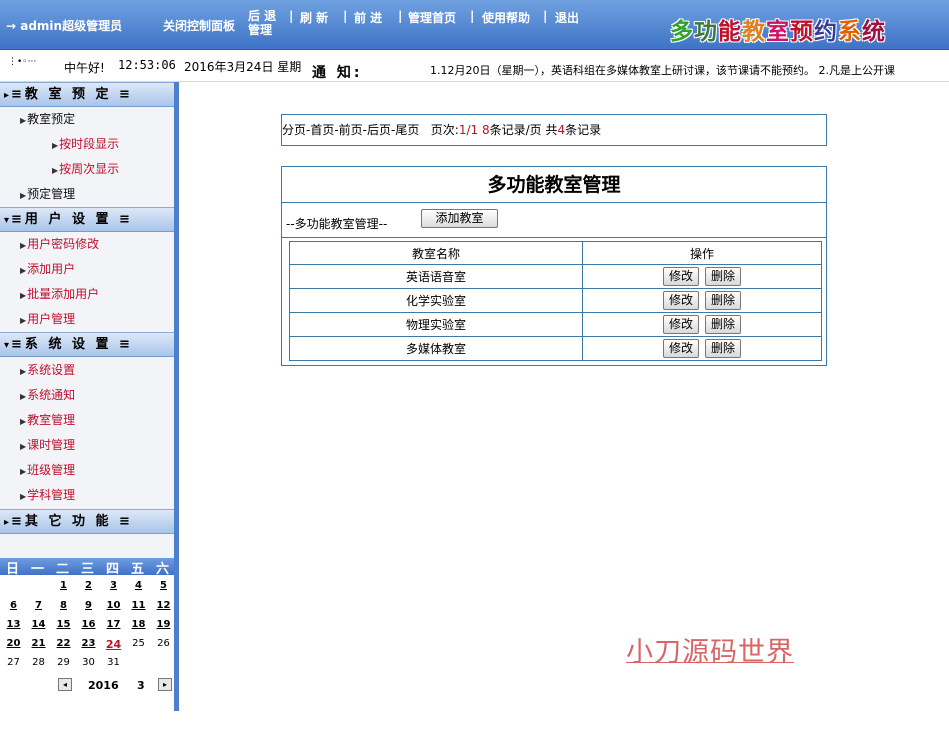  What do you see at coordinates (138, 585) in the screenshot?
I see `calendar-day: 4` at bounding box center [138, 585].